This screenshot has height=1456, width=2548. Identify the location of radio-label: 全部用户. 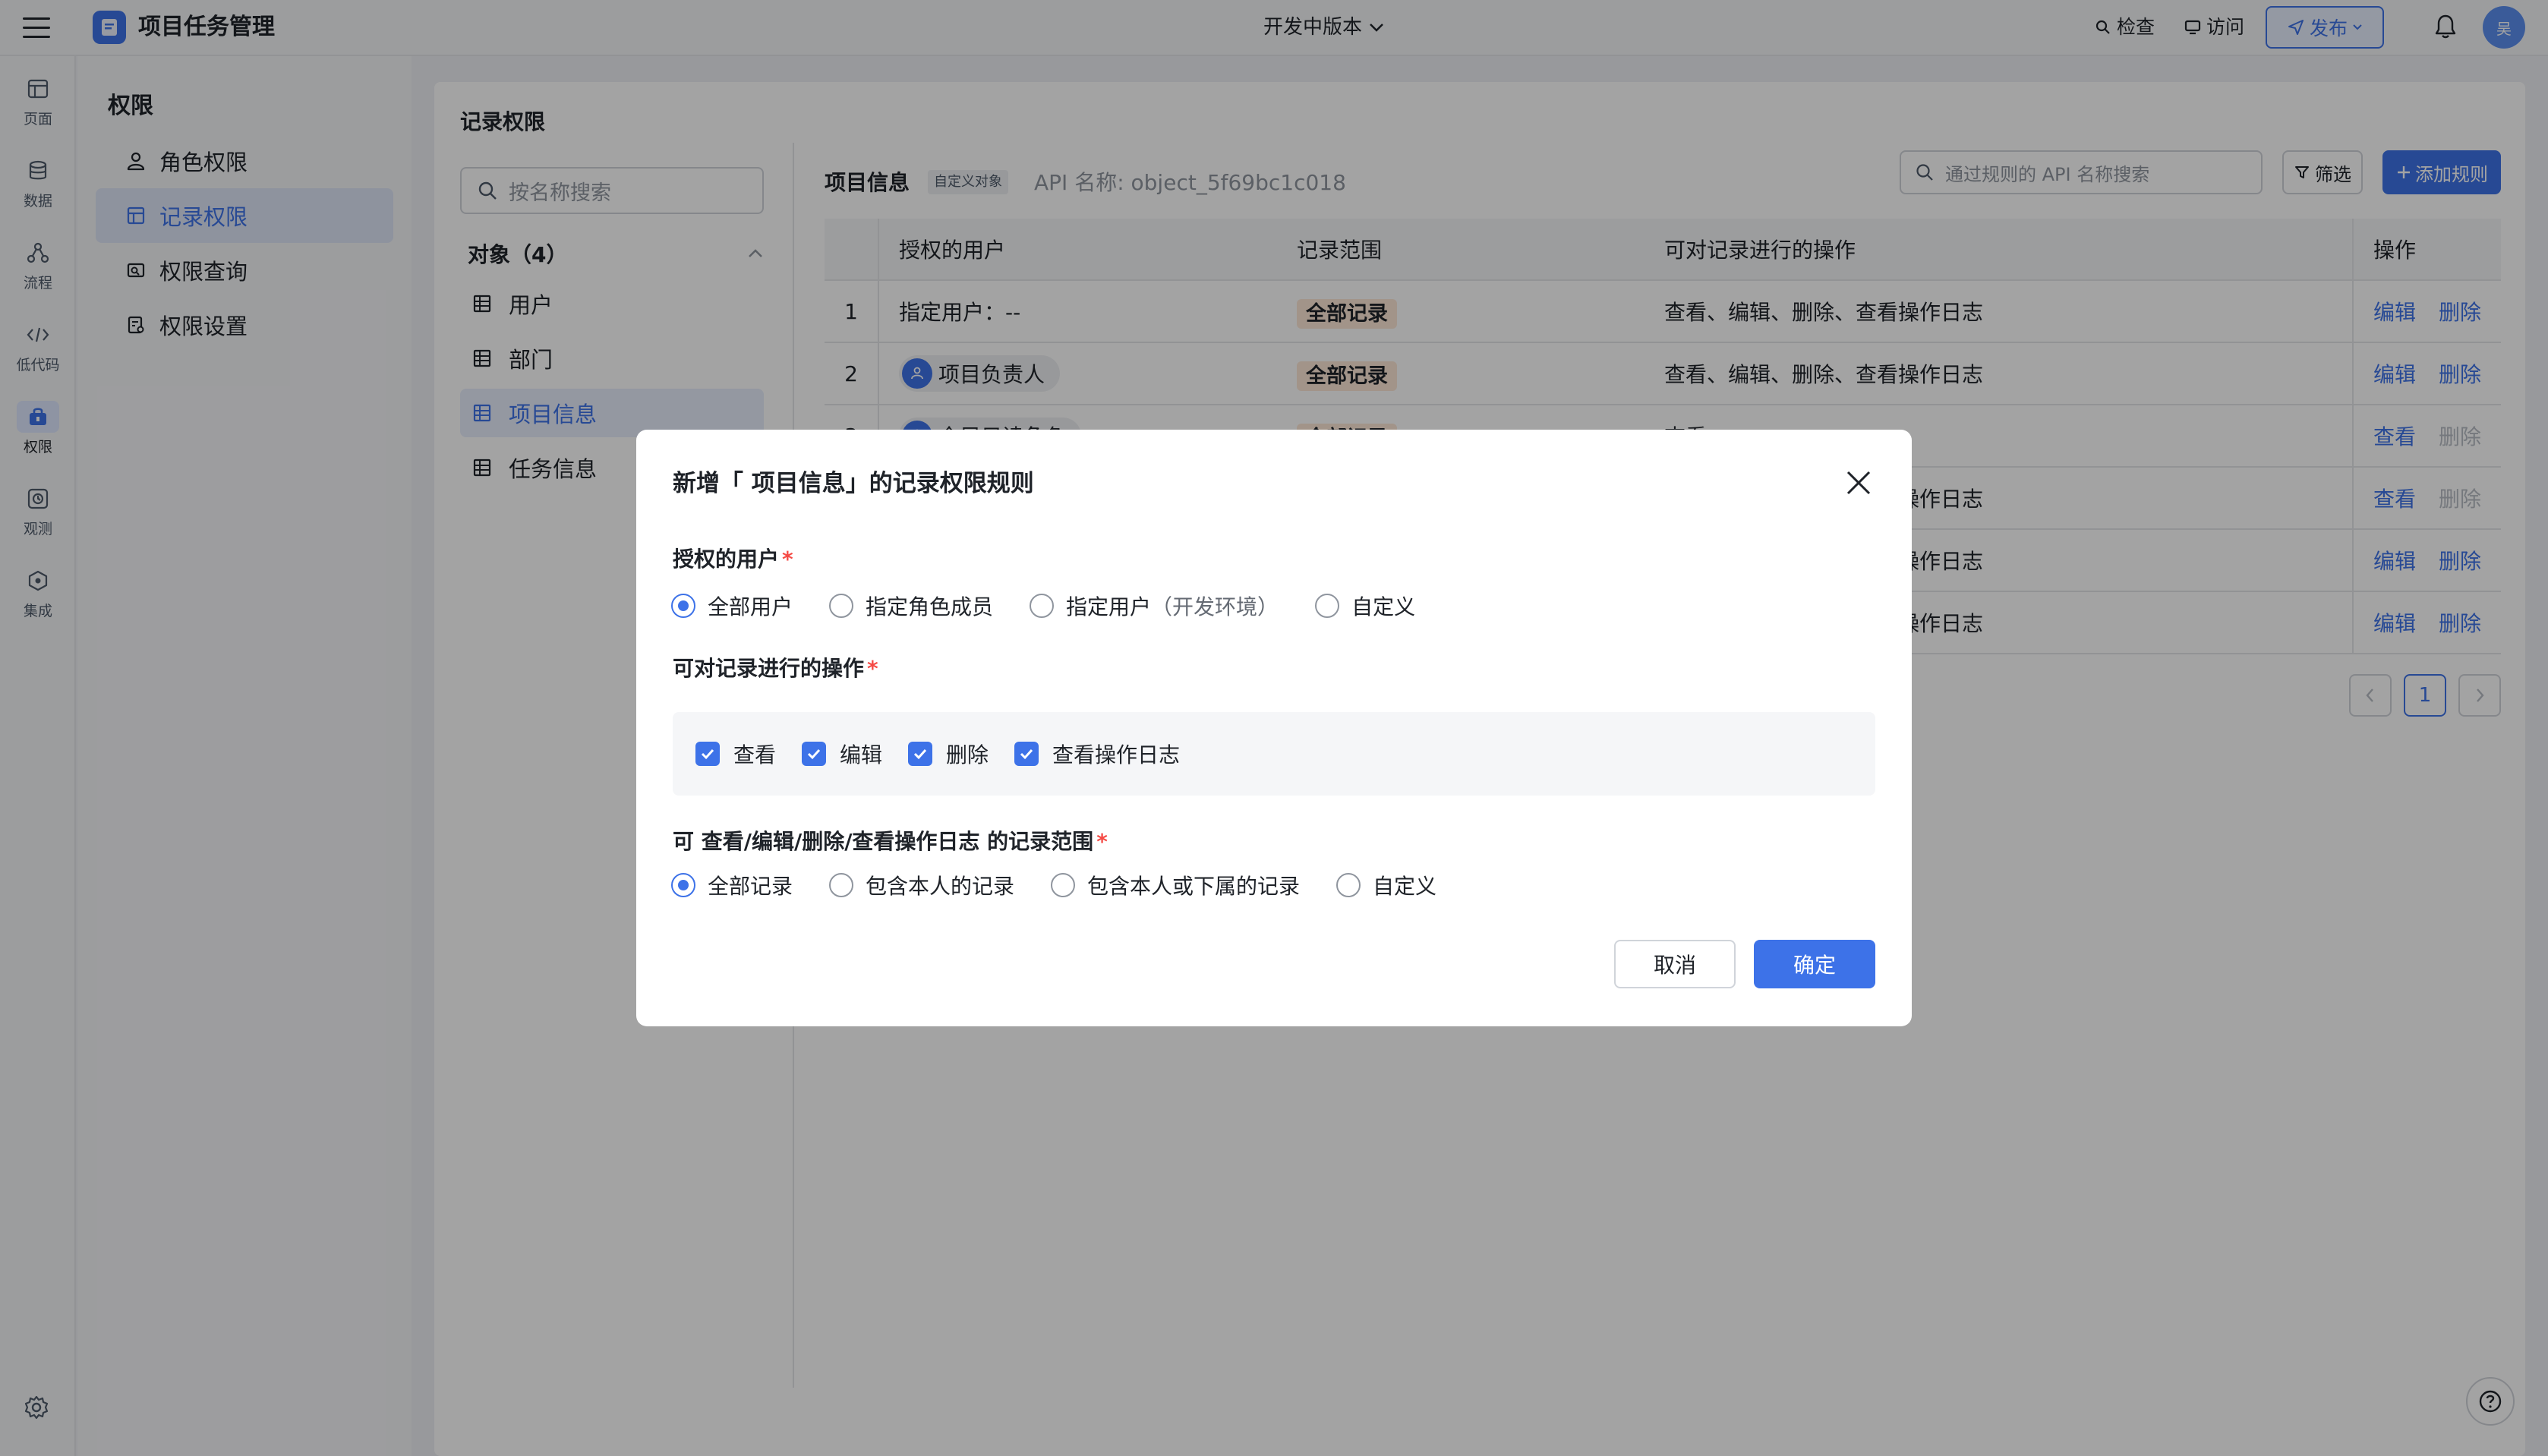
(750, 606).